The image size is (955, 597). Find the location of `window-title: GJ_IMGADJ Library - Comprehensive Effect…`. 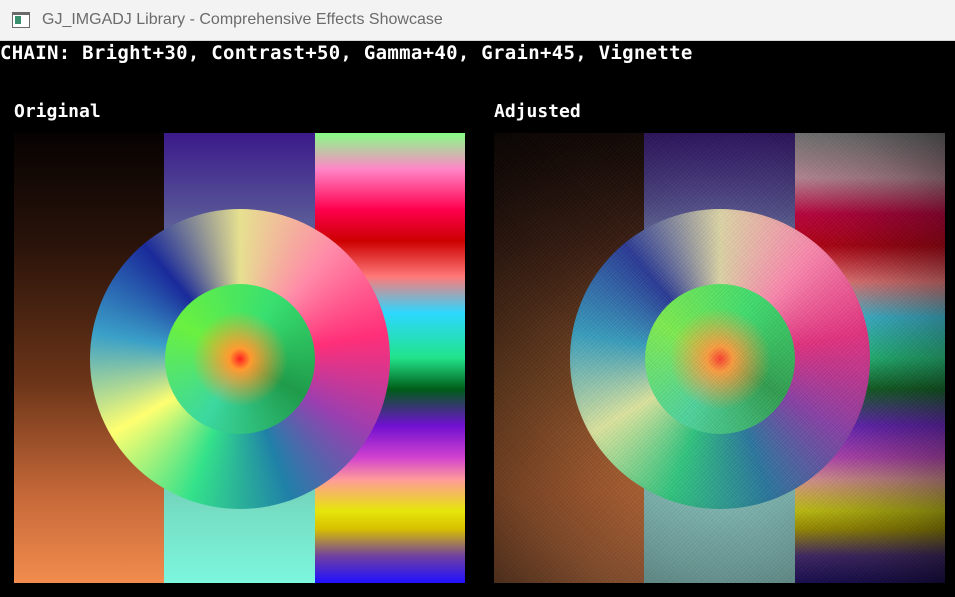

window-title: GJ_IMGADJ Library - Comprehensive Effect… is located at coordinates (242, 19).